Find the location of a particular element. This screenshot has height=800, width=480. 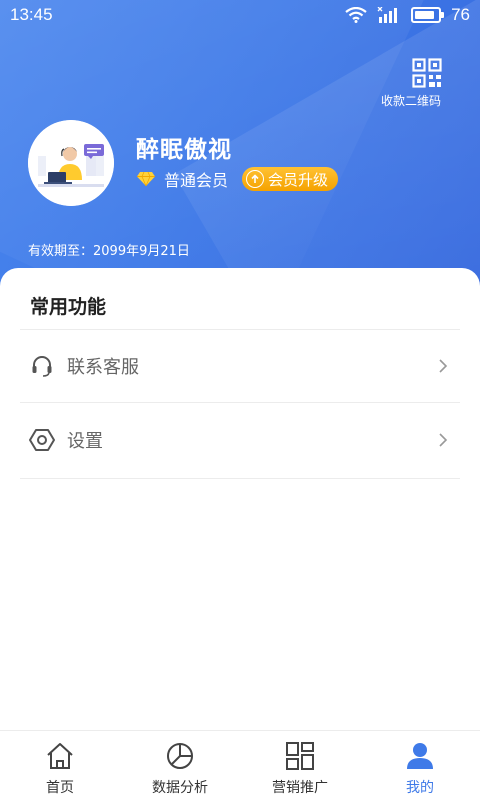

status-bar: 13:45 76 is located at coordinates (240, 15).